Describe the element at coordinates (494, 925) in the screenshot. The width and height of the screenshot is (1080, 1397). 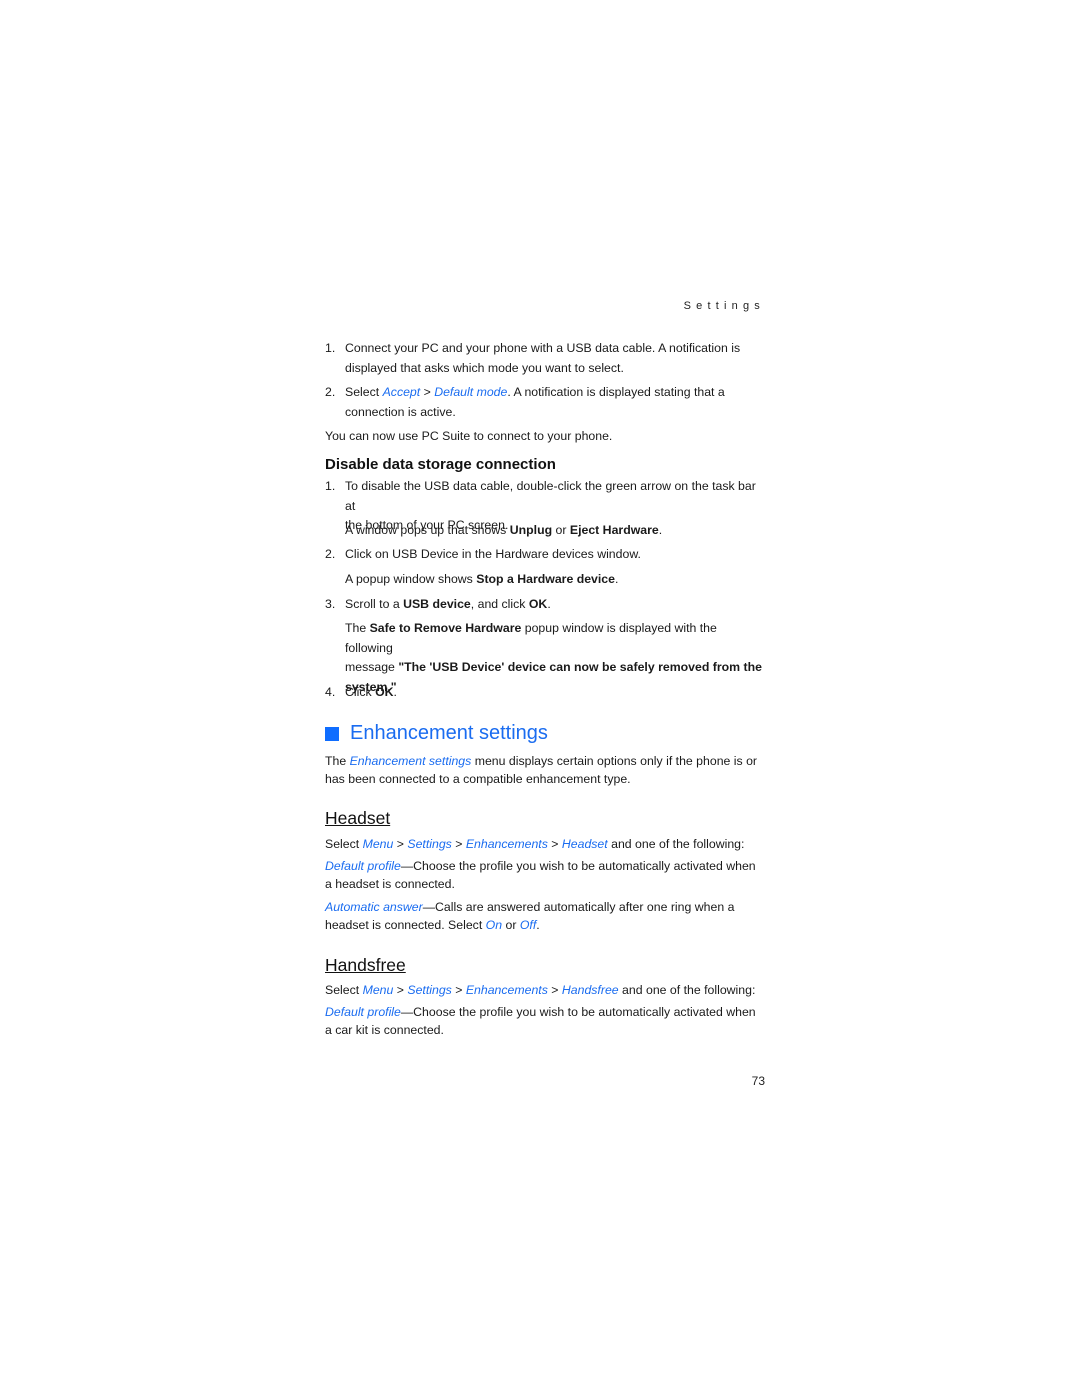
I see `option-link-on: On` at that location.